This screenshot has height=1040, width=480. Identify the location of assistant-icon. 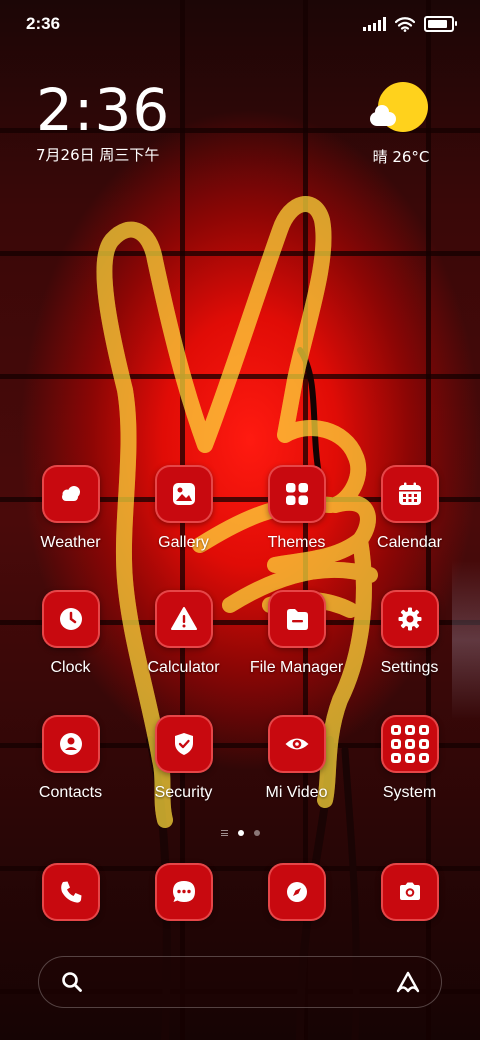
(408, 982).